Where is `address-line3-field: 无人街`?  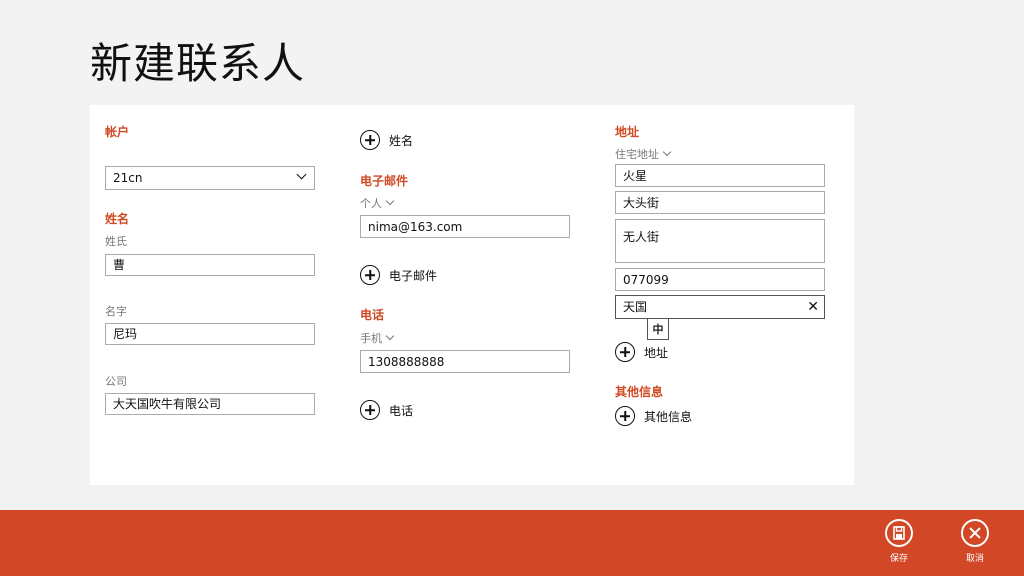 address-line3-field: 无人街 is located at coordinates (720, 241).